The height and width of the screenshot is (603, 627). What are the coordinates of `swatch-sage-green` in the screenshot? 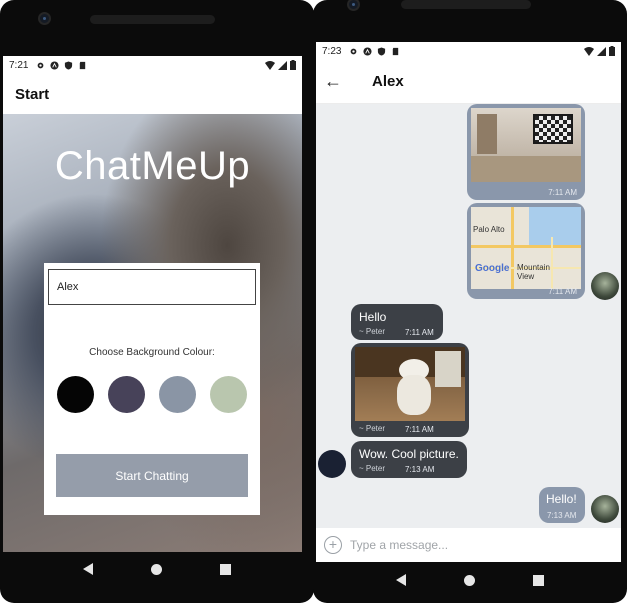 It's located at (228, 394).